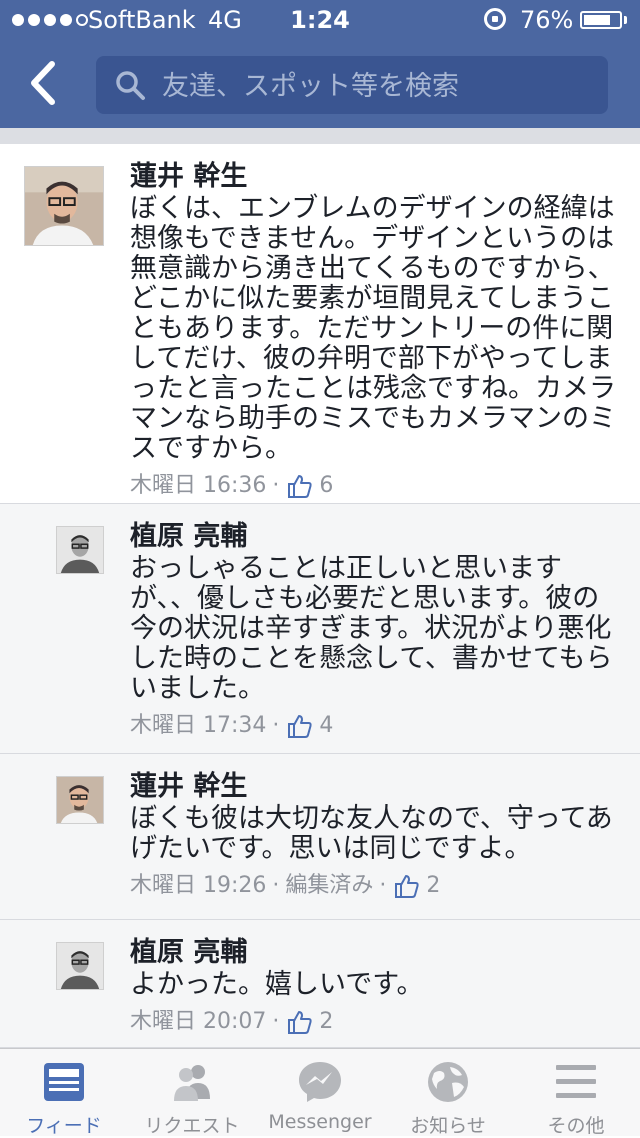  I want to click on back-button, so click(44, 83).